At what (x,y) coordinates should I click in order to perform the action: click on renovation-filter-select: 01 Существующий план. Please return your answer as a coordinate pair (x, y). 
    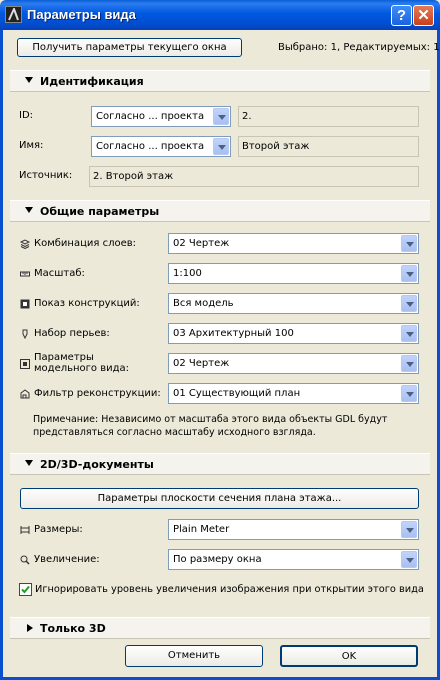
    Looking at the image, I should click on (293, 393).